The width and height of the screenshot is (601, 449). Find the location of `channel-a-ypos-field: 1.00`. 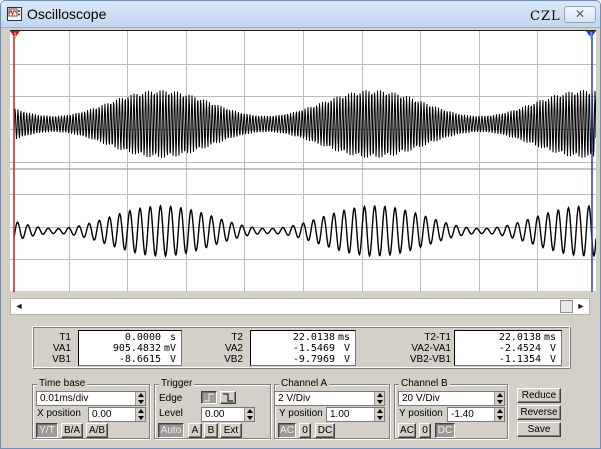

channel-a-ypos-field: 1.00 is located at coordinates (355, 414).